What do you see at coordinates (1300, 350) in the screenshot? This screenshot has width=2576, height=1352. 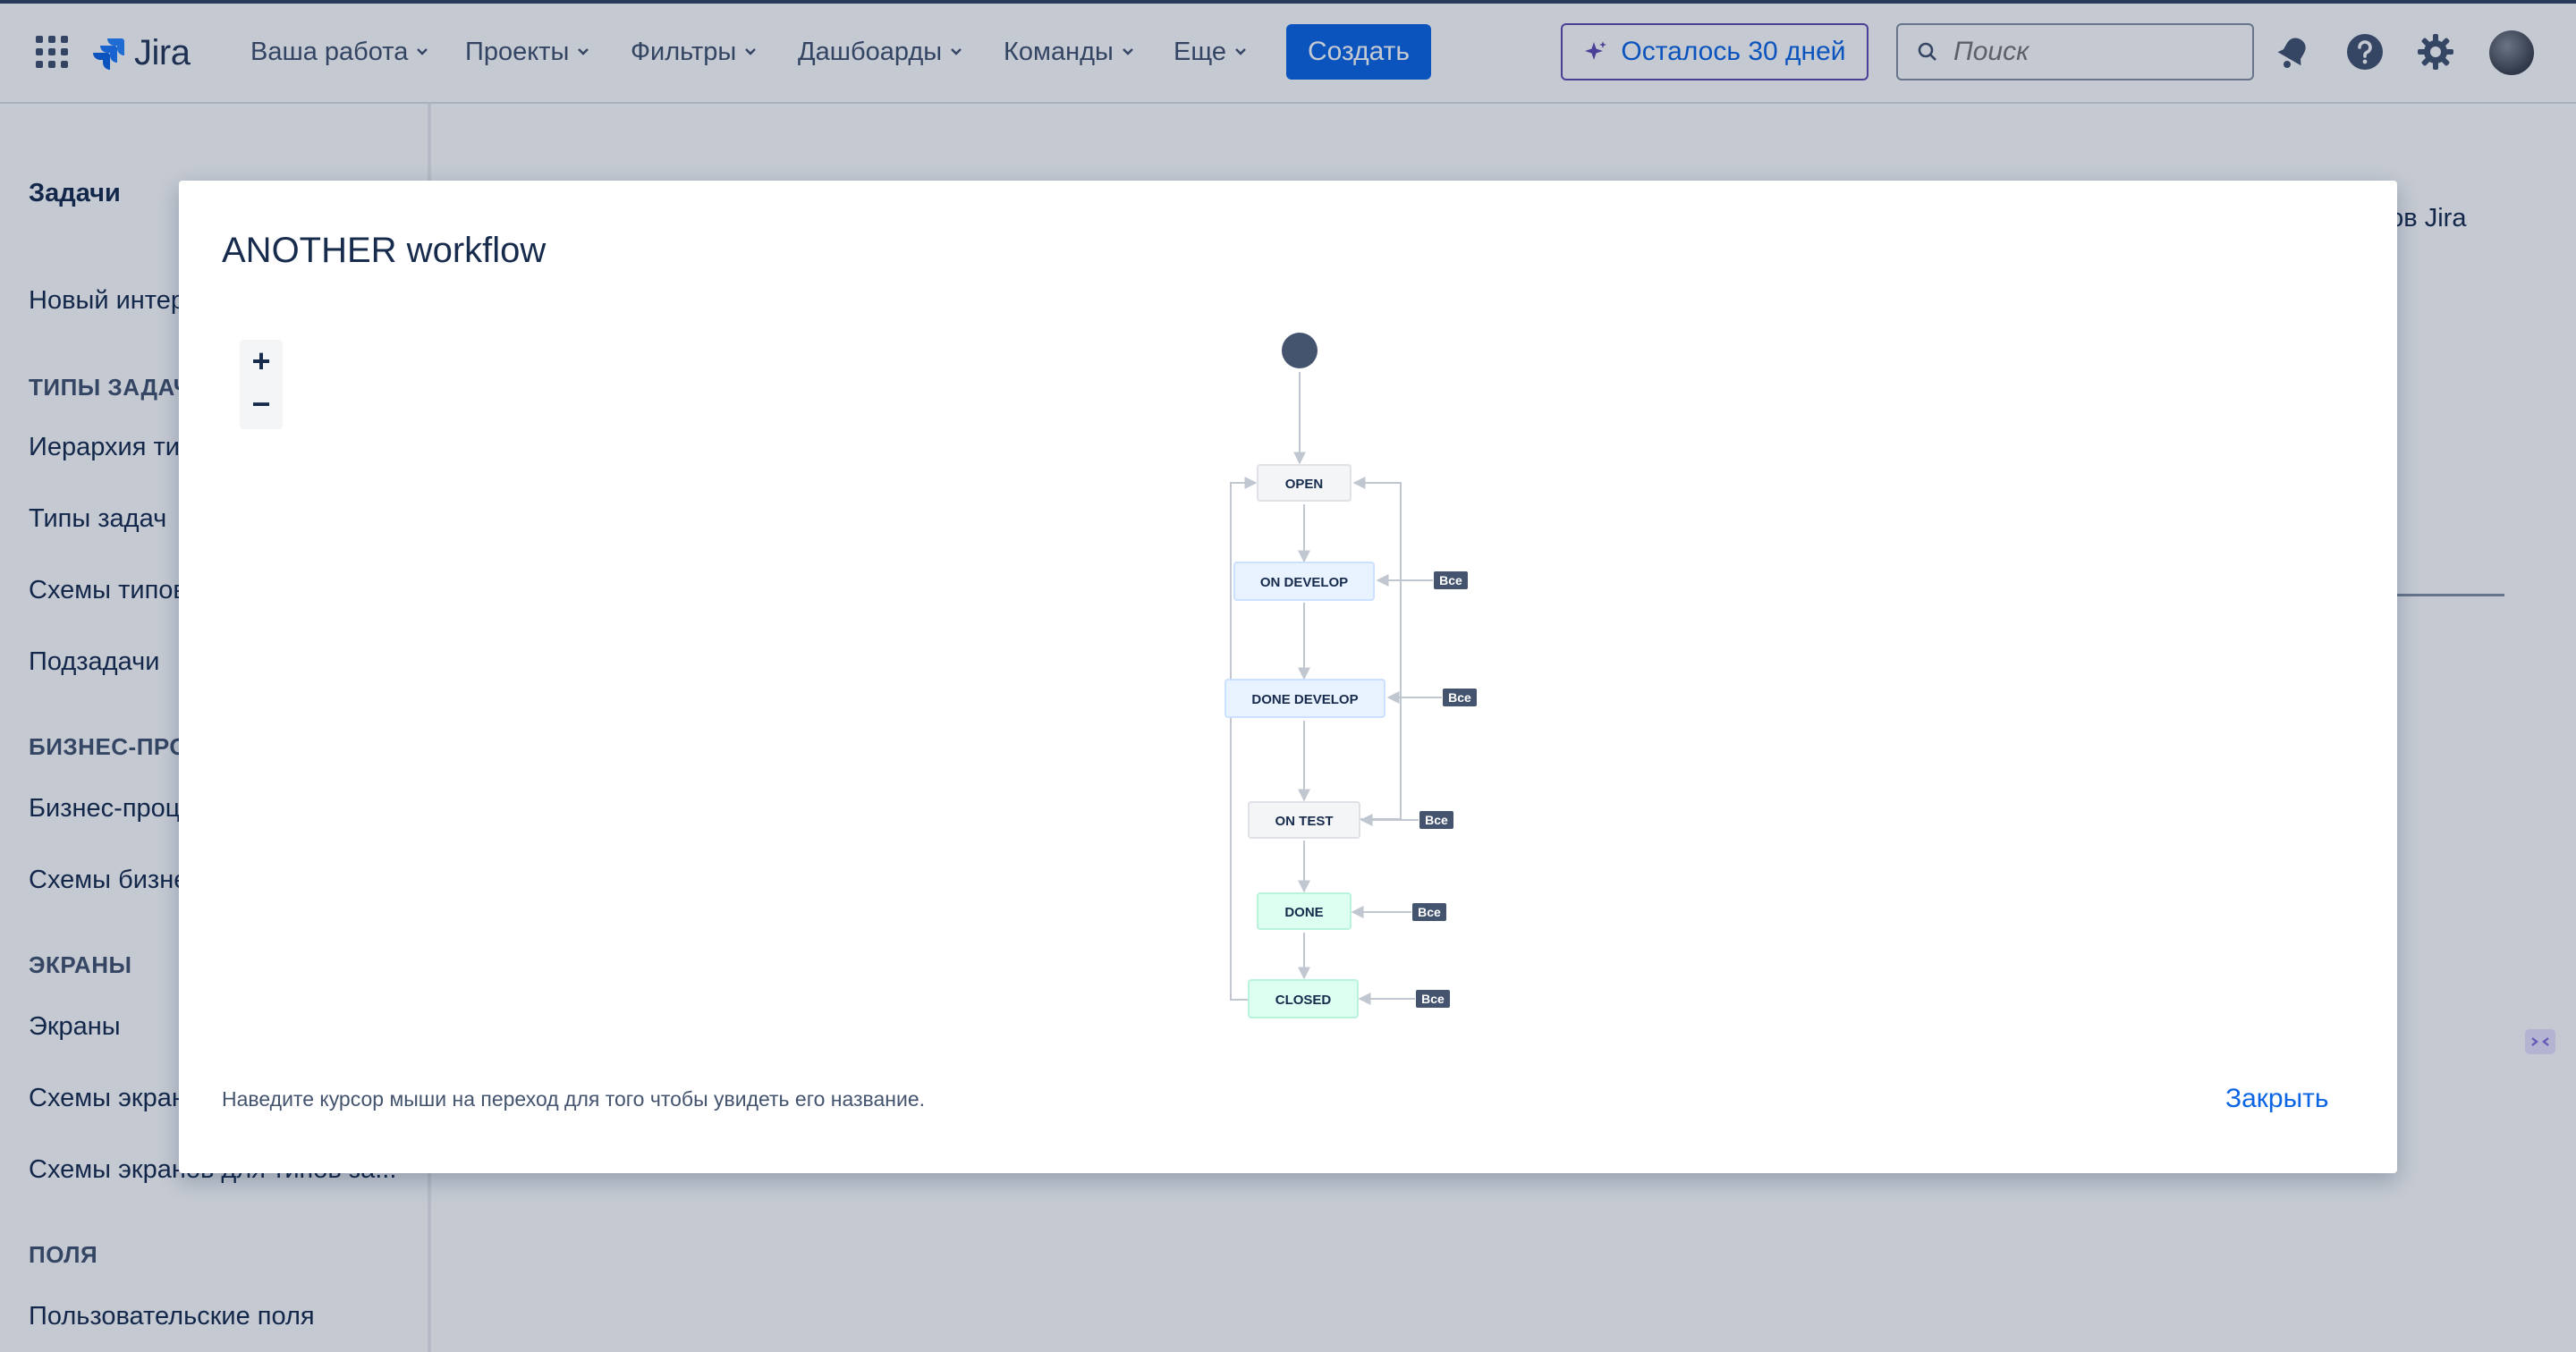 I see `workflow-start-node` at bounding box center [1300, 350].